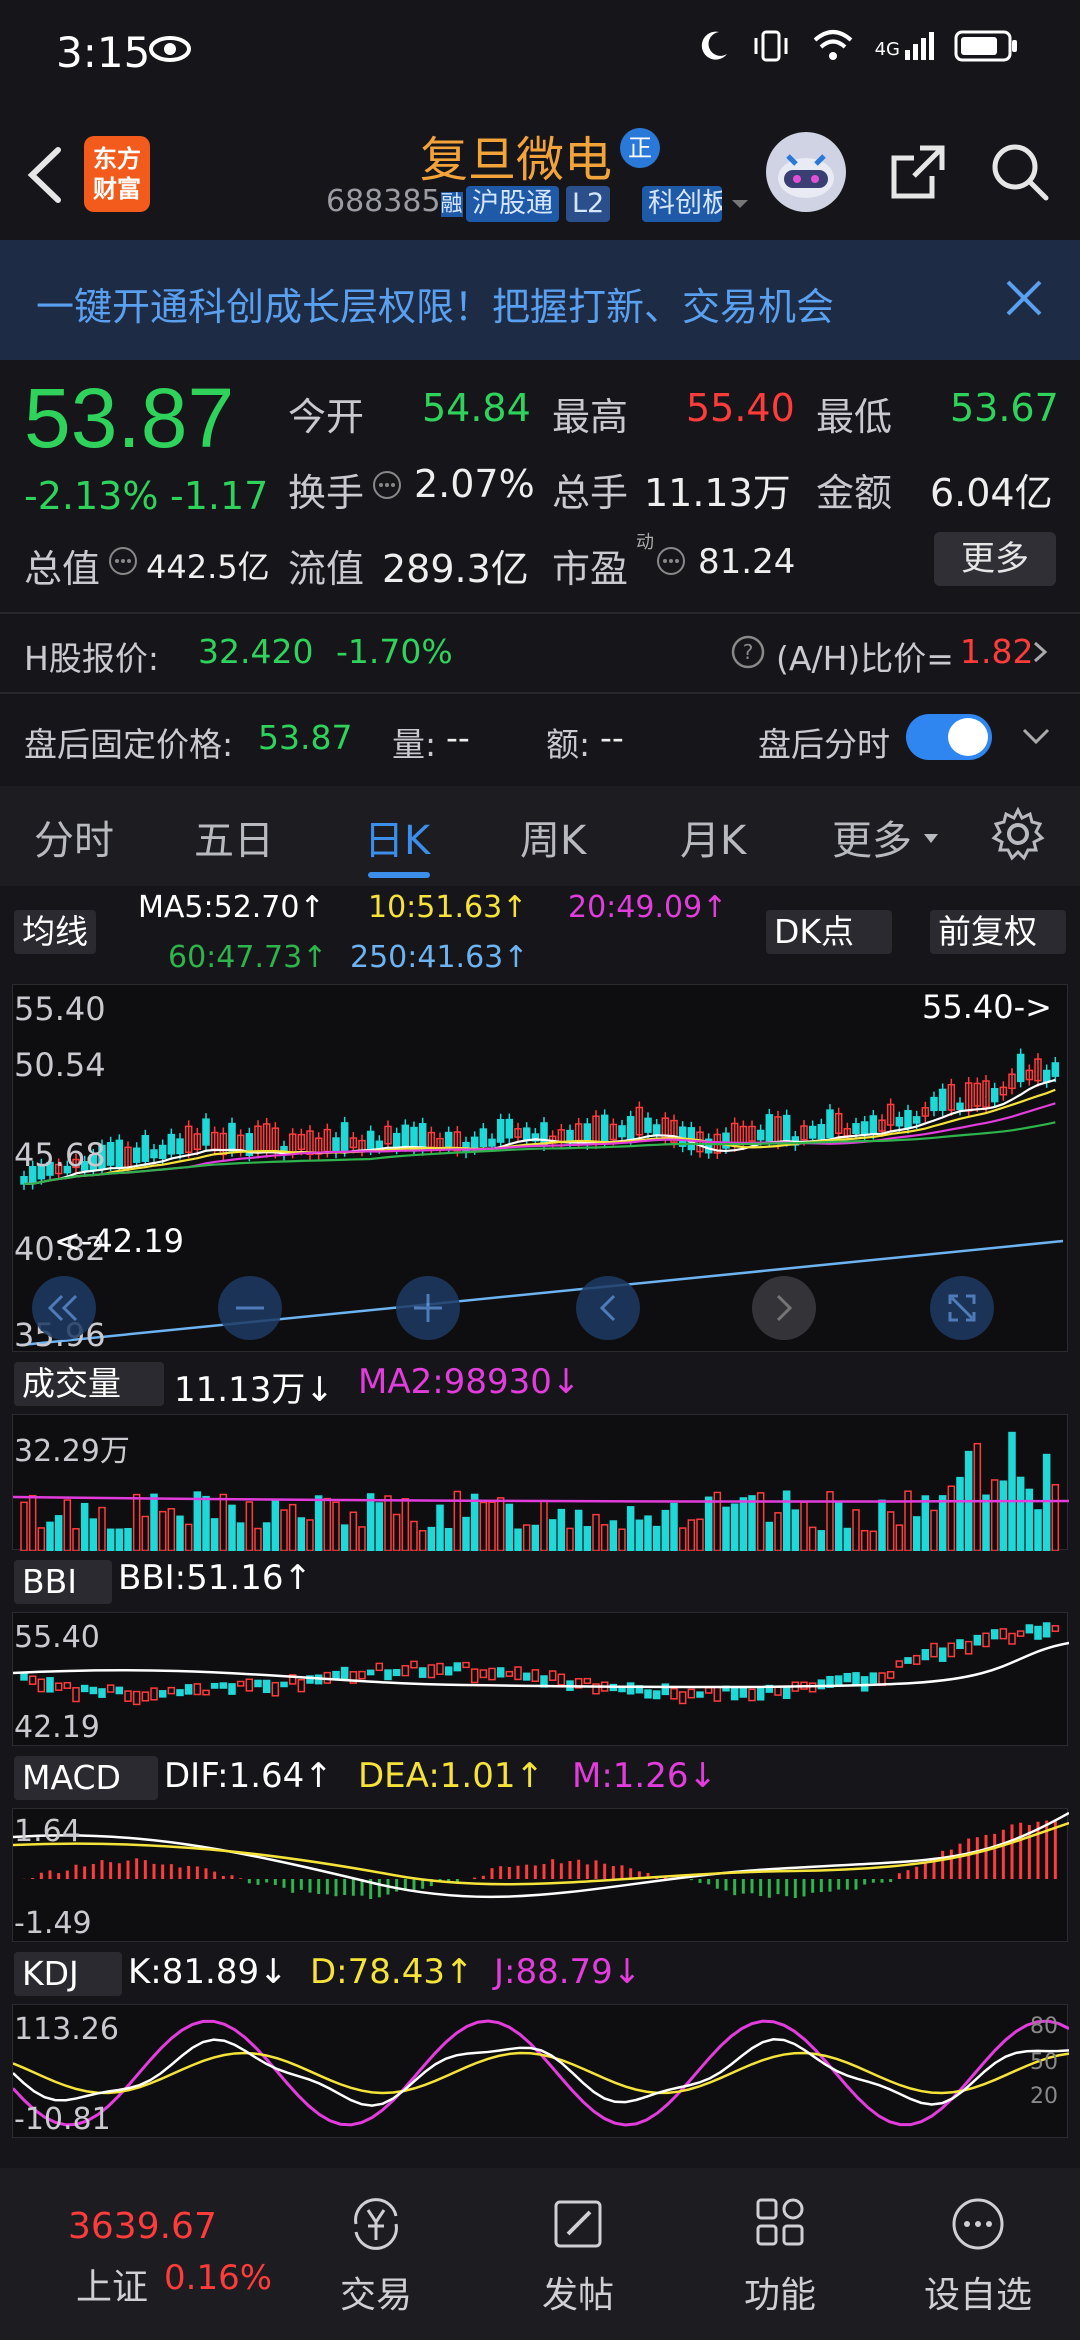 This screenshot has width=1080, height=2340. What do you see at coordinates (806, 172) in the screenshot?
I see `assistant-robot-icon` at bounding box center [806, 172].